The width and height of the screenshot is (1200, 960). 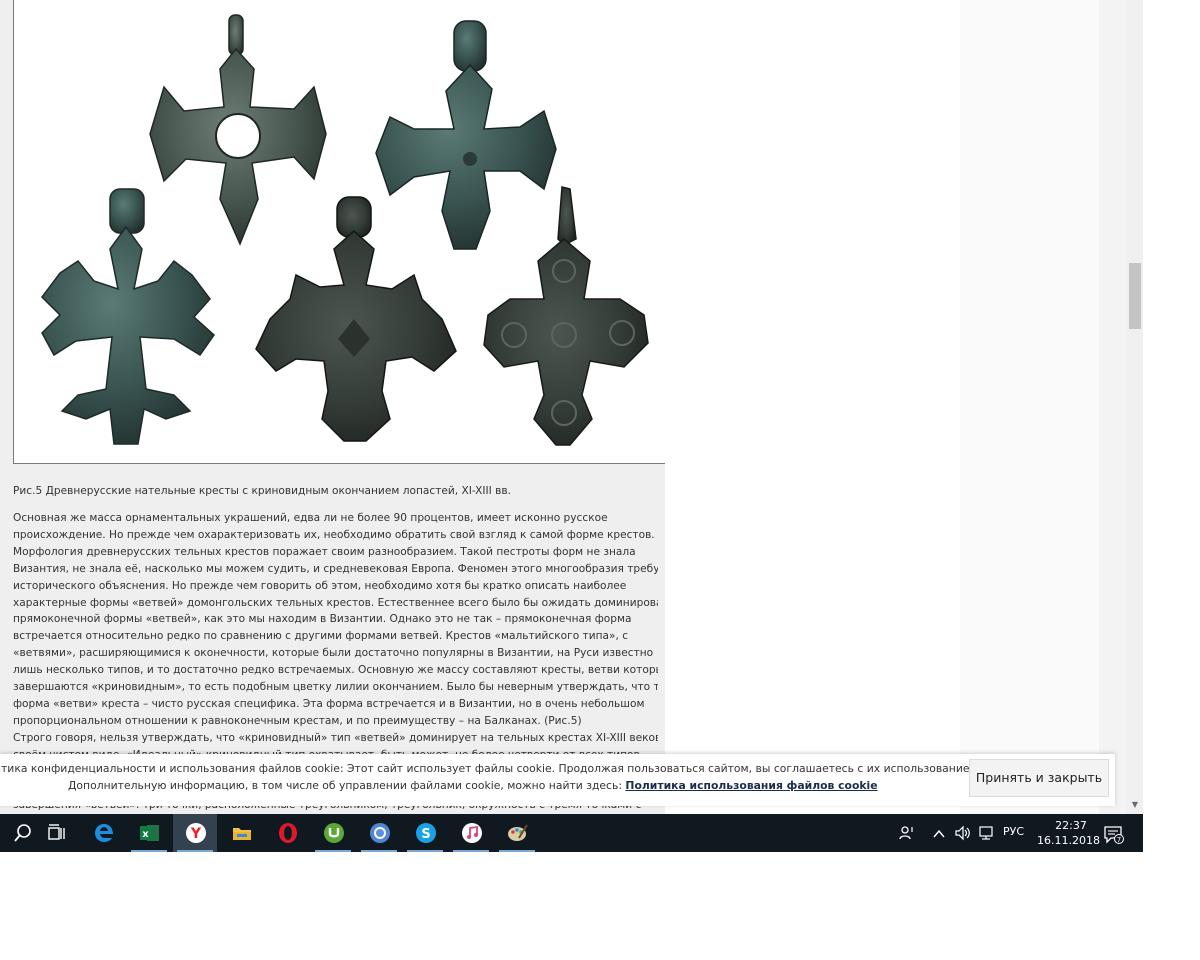 What do you see at coordinates (566, 316) in the screenshot?
I see `cross-with-circles` at bounding box center [566, 316].